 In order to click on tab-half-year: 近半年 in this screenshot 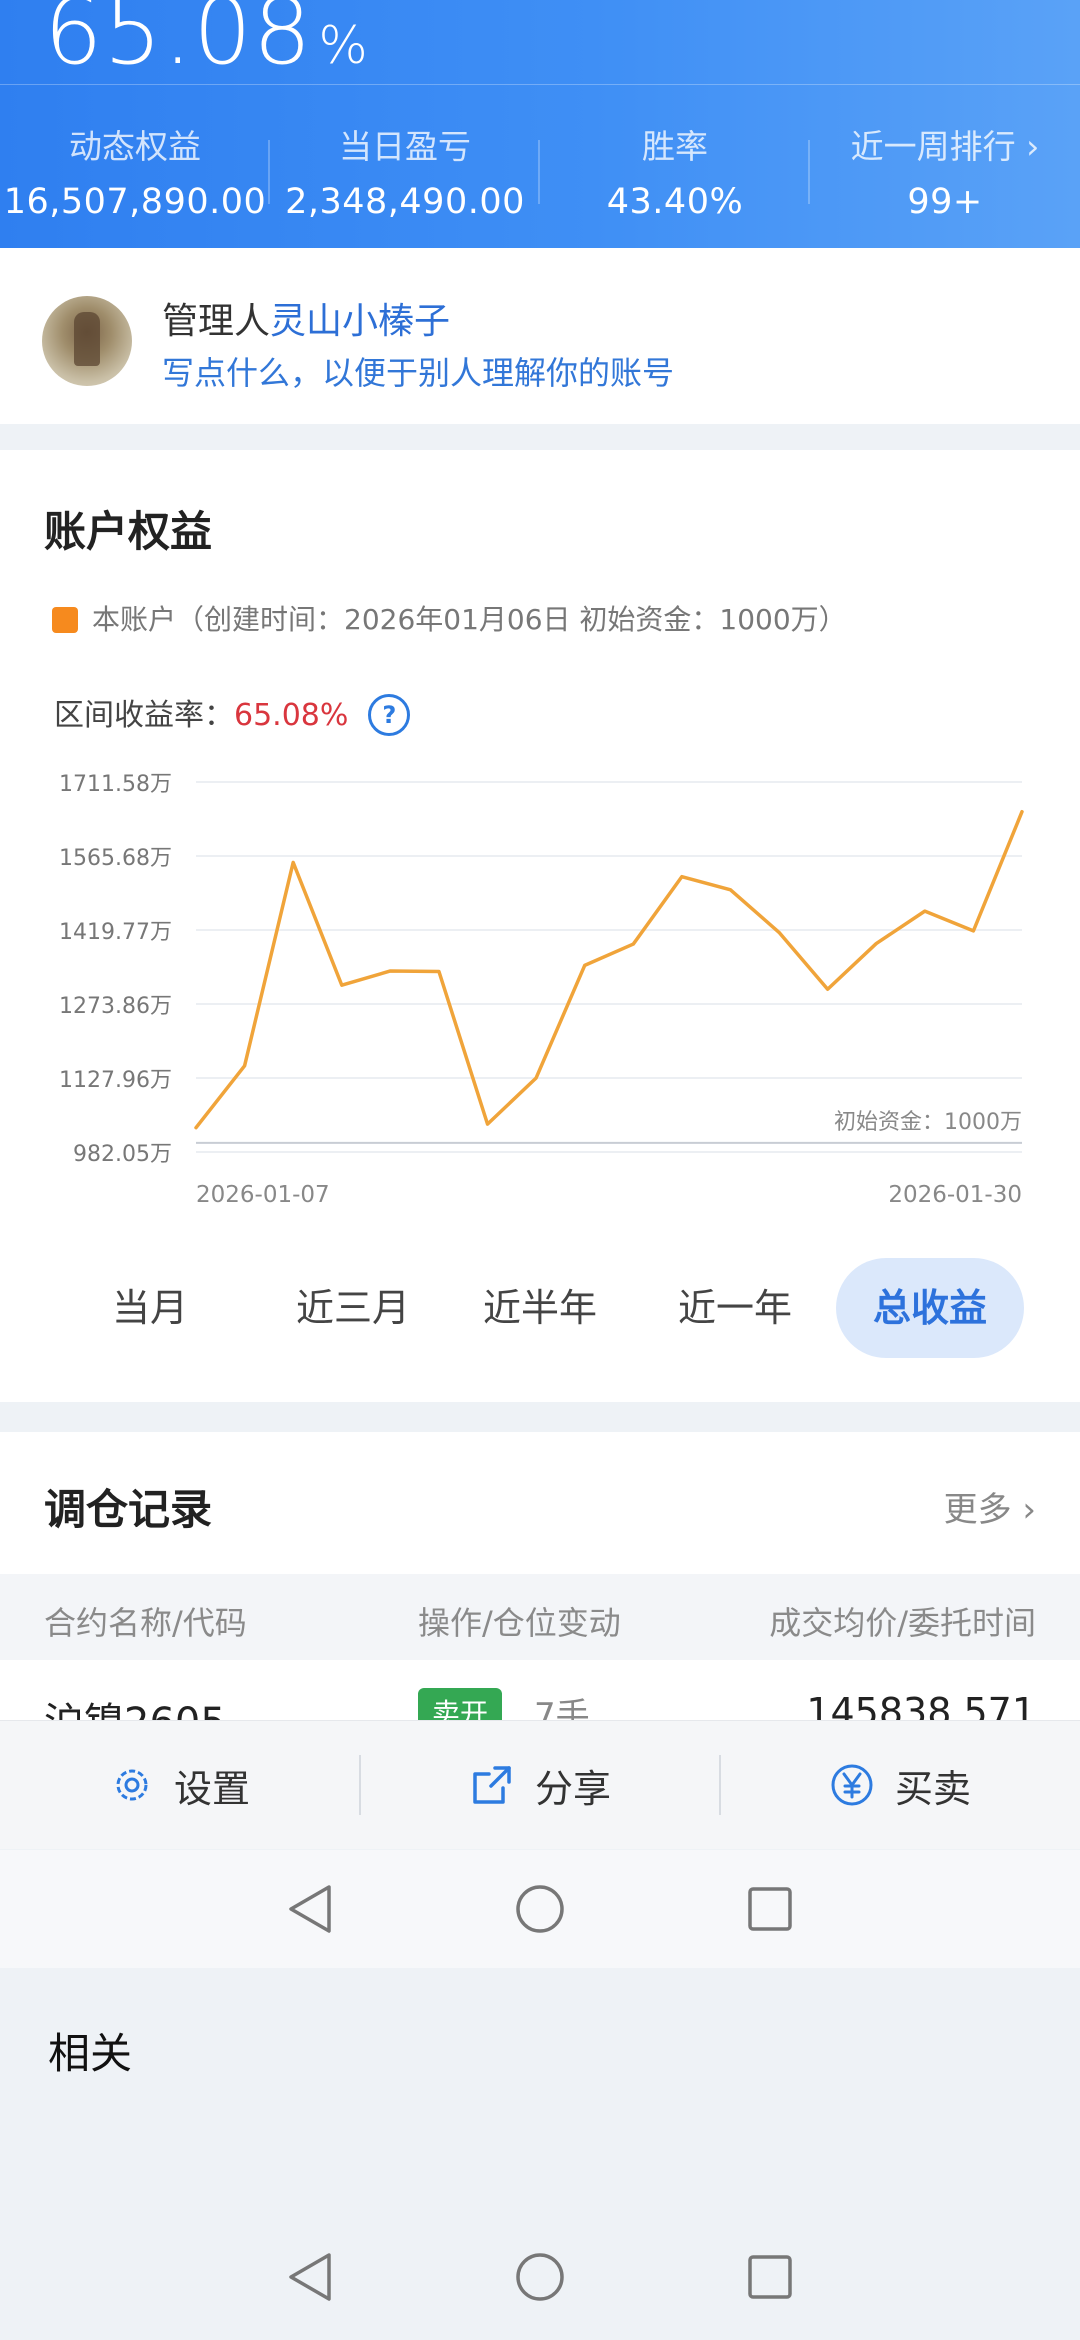, I will do `click(540, 1308)`.